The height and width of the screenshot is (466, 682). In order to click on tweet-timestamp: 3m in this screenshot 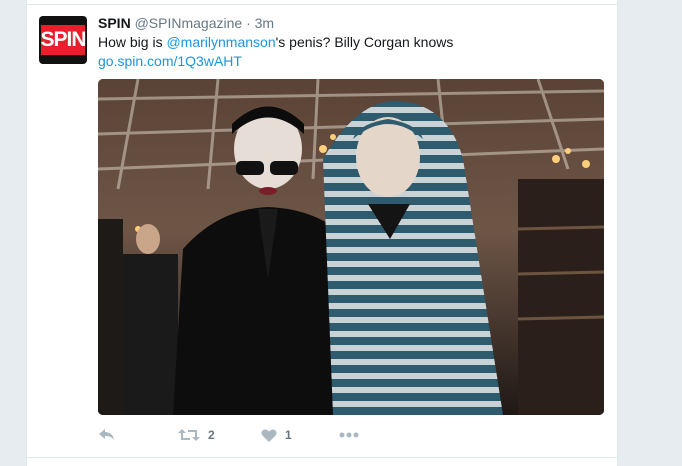, I will do `click(264, 23)`.